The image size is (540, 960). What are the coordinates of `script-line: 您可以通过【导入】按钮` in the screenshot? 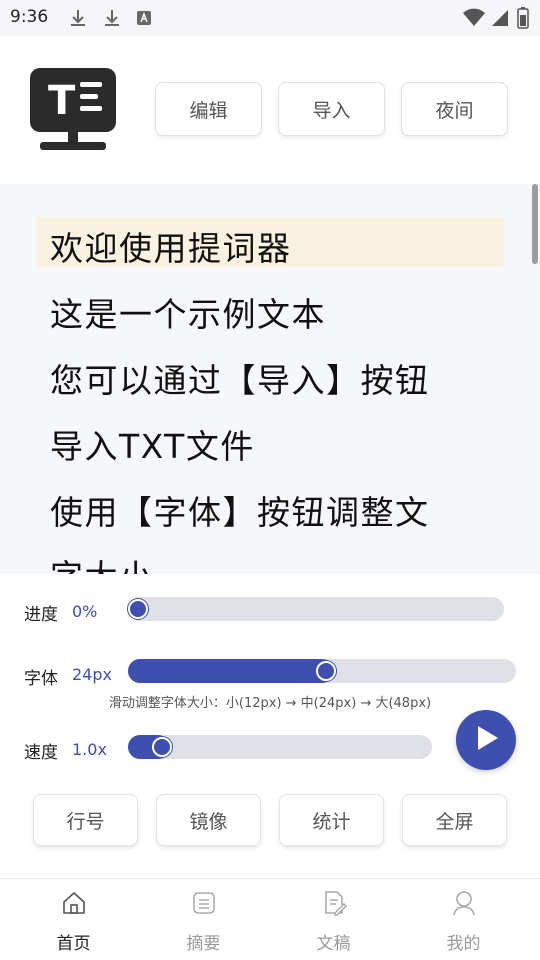 It's located at (240, 380).